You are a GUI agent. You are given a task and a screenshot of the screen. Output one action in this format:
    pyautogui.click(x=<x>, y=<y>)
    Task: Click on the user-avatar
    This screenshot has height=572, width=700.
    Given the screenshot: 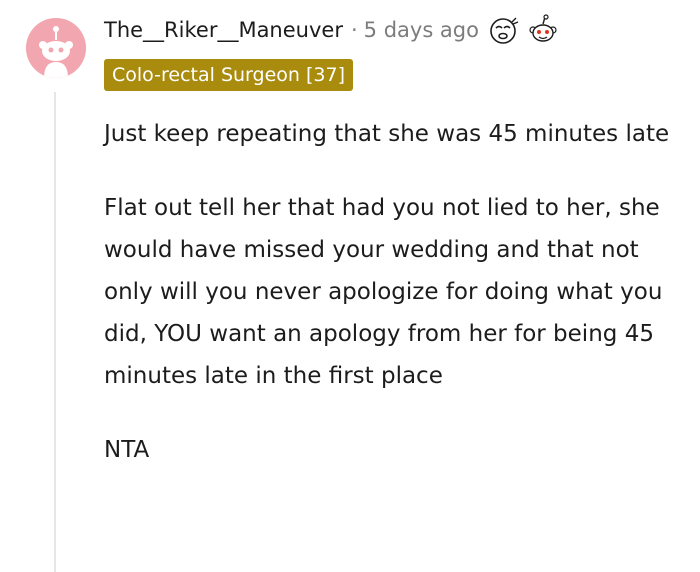 What is the action you would take?
    pyautogui.click(x=56, y=48)
    